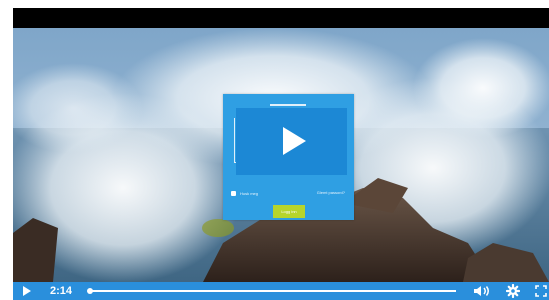 This screenshot has height=300, width=549. What do you see at coordinates (289, 211) in the screenshot?
I see `login-button: Logg inn` at bounding box center [289, 211].